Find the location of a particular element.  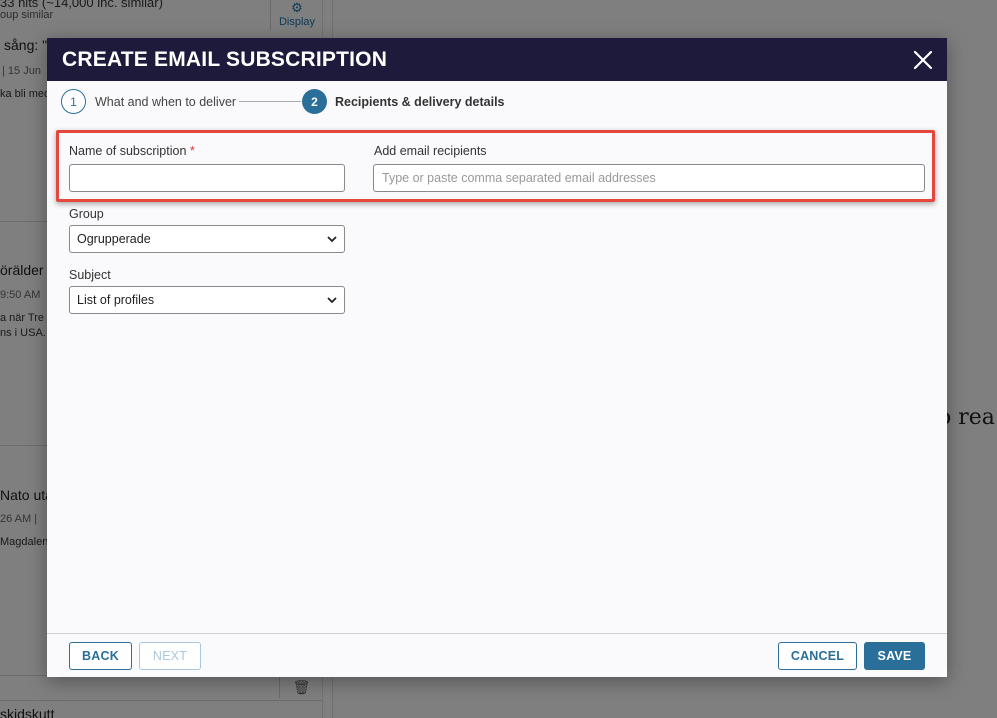

step-label: What and when to deliver is located at coordinates (166, 101).